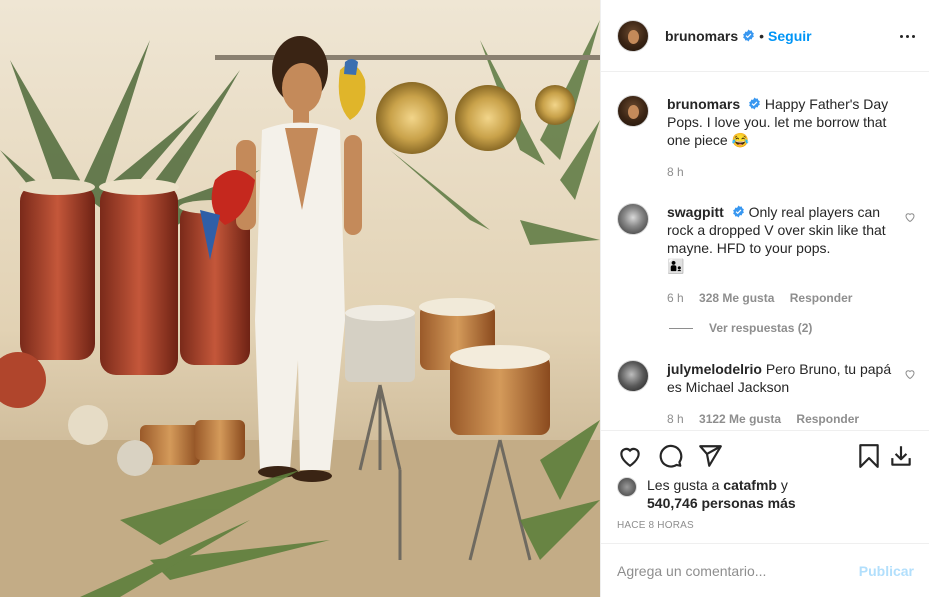 The image size is (929, 597). I want to click on caption-meta: 8 h, so click(779, 172).